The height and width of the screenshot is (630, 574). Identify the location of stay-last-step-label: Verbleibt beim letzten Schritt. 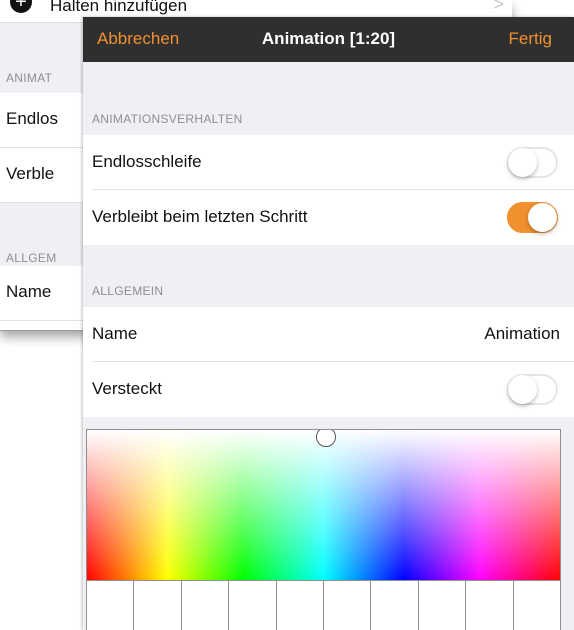
(200, 216).